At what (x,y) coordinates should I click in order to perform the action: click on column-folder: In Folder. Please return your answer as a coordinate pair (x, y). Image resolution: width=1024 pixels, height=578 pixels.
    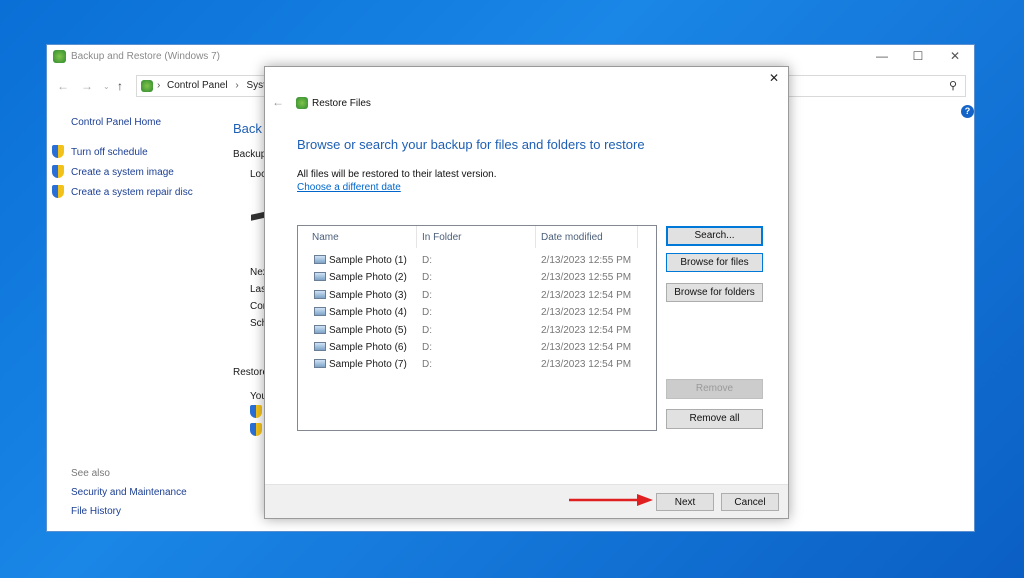
    Looking at the image, I should click on (441, 237).